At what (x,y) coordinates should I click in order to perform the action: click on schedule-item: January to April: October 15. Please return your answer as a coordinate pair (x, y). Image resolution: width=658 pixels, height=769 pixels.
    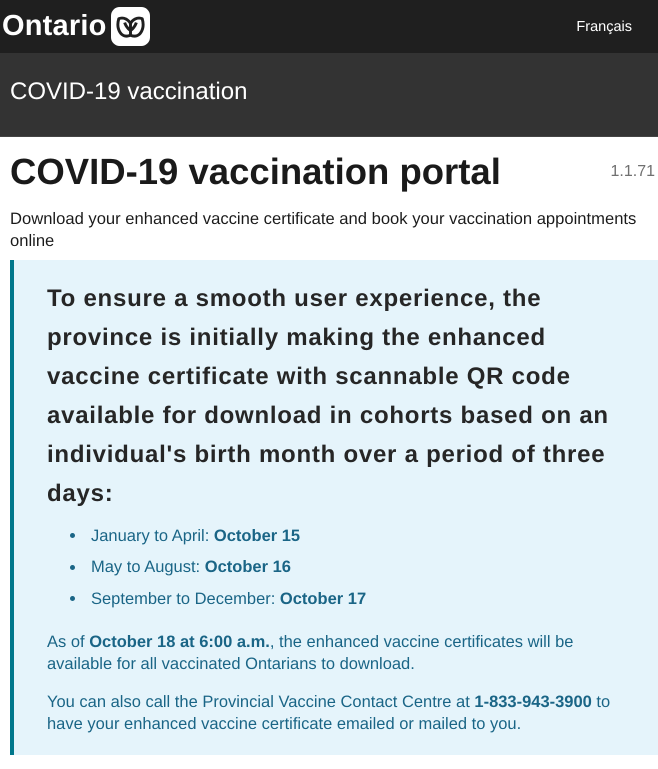
    Looking at the image, I should click on (195, 536).